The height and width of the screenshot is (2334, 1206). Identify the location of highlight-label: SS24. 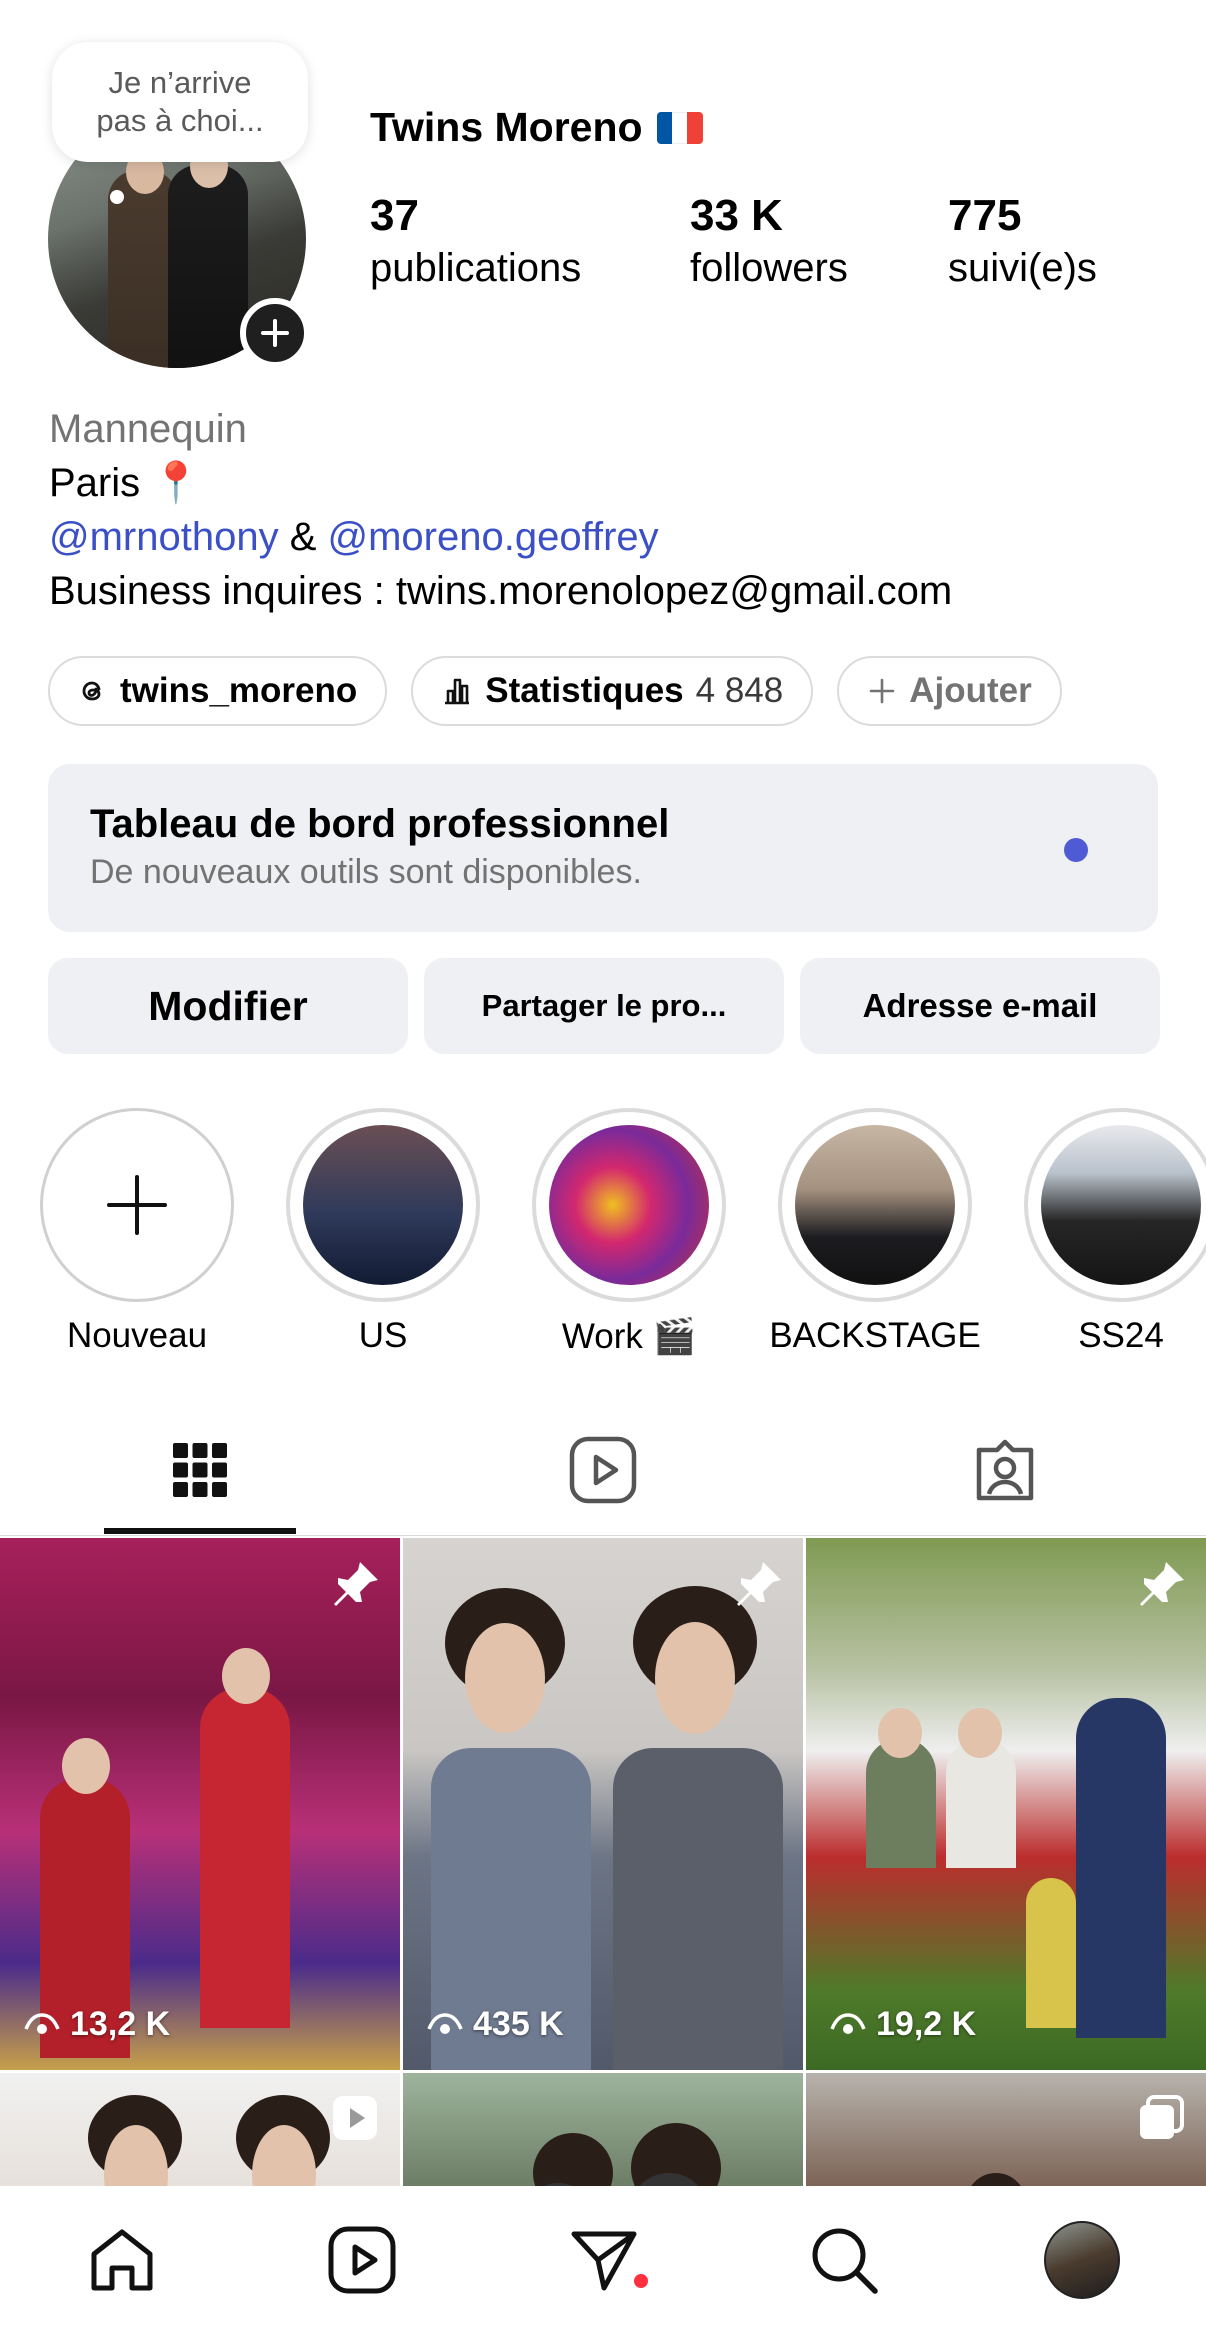
(1121, 1335).